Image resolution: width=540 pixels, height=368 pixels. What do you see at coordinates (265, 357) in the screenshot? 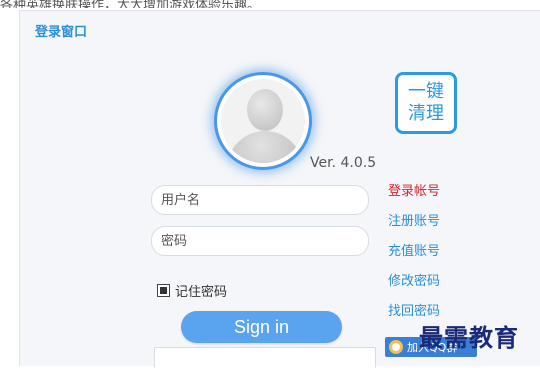
I see `bottom-input-edge` at bounding box center [265, 357].